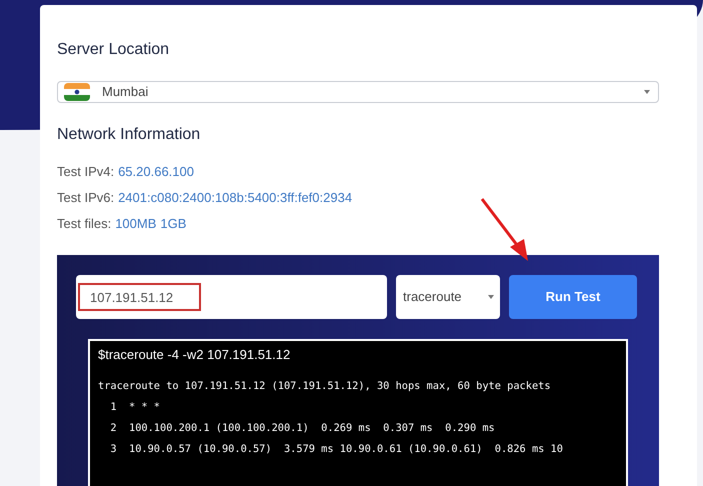 This screenshot has height=486, width=703. I want to click on info-link: 1GB, so click(173, 224).